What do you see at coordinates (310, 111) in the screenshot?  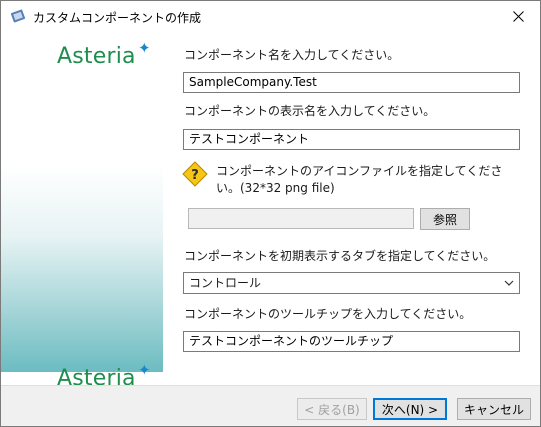 I see `display-name-label: コンポーネントの表示名を入力してください。` at bounding box center [310, 111].